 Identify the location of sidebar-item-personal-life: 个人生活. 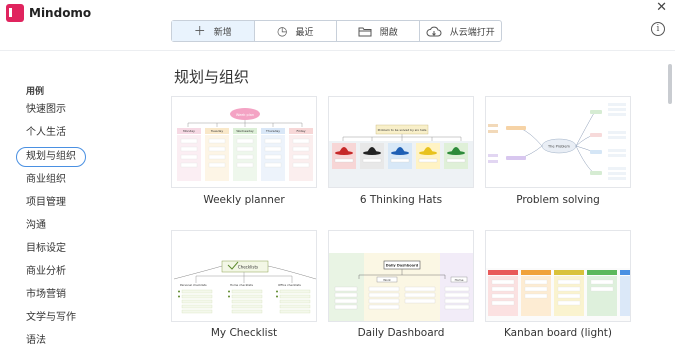
(46, 133).